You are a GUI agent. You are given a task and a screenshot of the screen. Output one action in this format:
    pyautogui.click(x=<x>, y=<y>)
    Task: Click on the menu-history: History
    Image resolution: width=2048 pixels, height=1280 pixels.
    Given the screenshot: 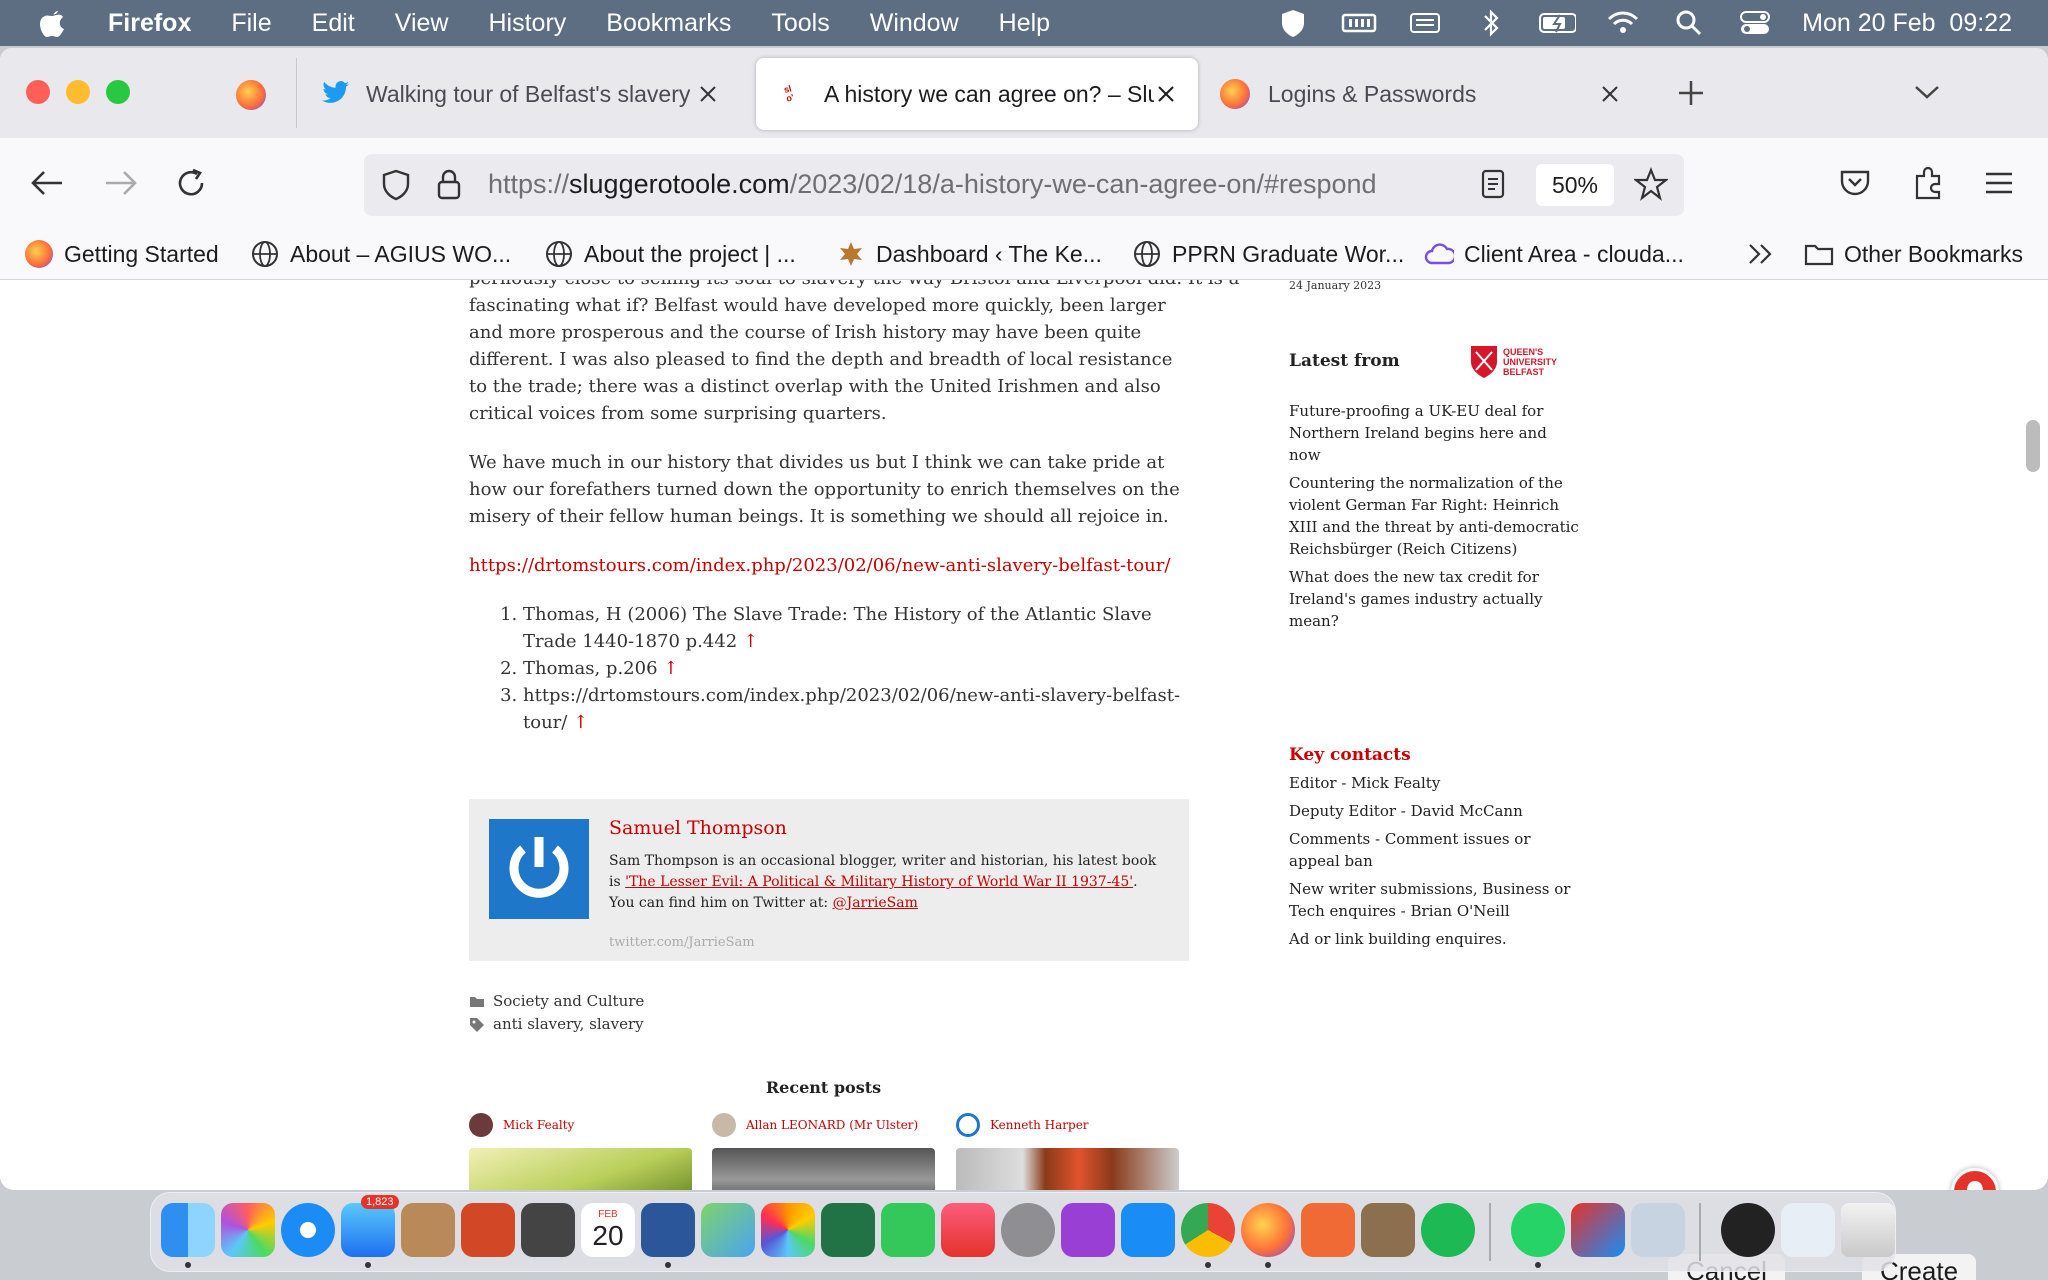 What is the action you would take?
    pyautogui.click(x=528, y=23)
    